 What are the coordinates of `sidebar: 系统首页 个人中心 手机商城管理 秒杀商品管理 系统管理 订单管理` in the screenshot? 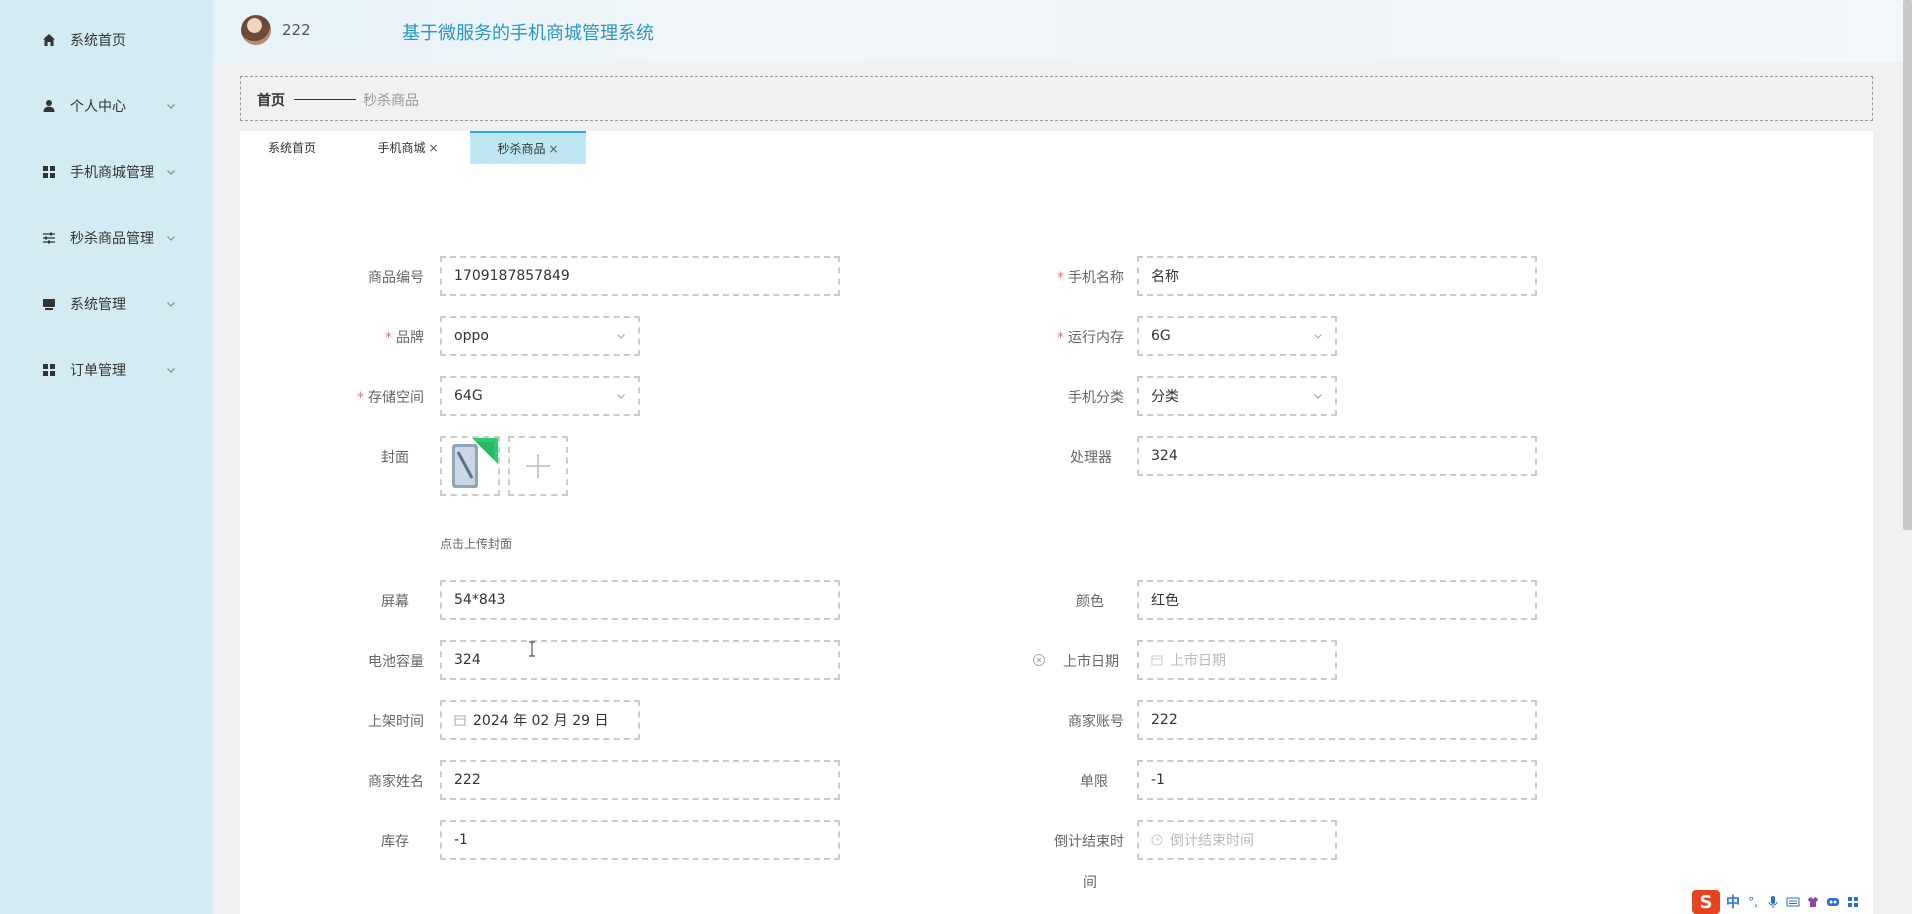 It's located at (106, 457).